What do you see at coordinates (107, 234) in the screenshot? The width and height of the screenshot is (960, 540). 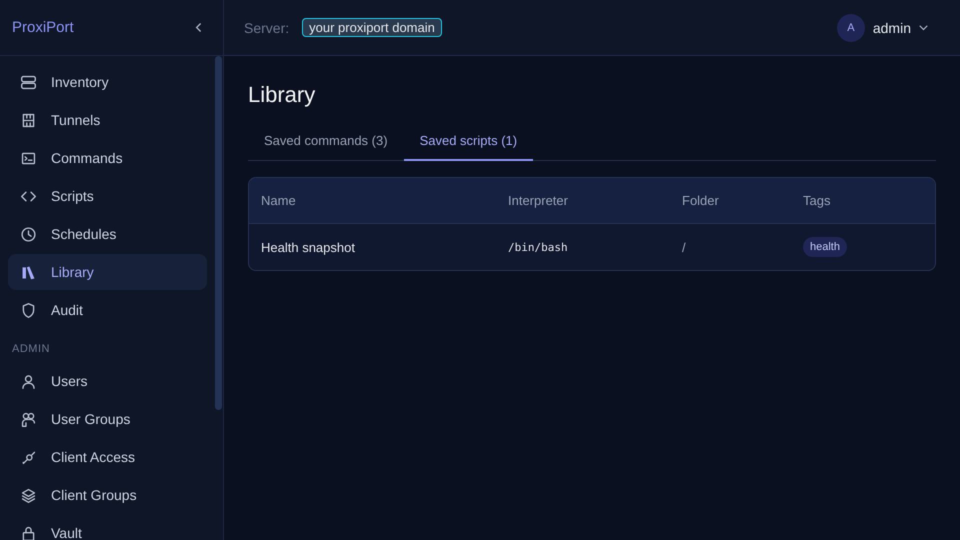 I see `nav-item: Schedules` at bounding box center [107, 234].